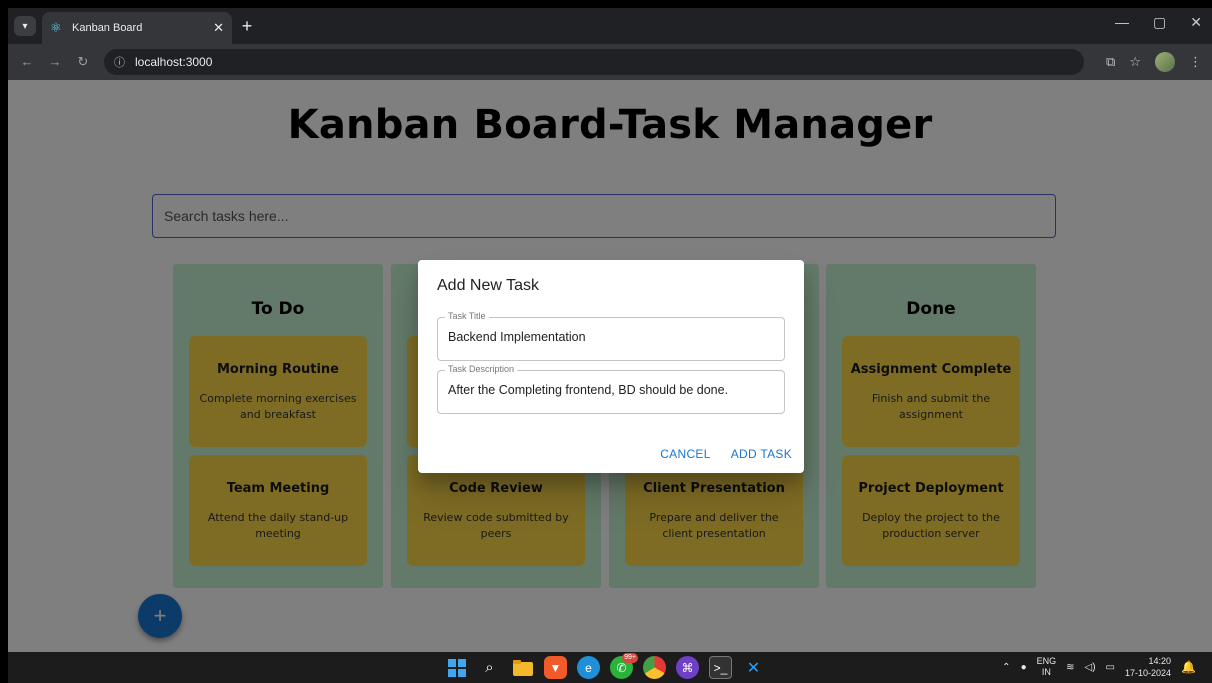 The image size is (1212, 683). Describe the element at coordinates (1046, 672) in the screenshot. I see `region-code: IN` at that location.